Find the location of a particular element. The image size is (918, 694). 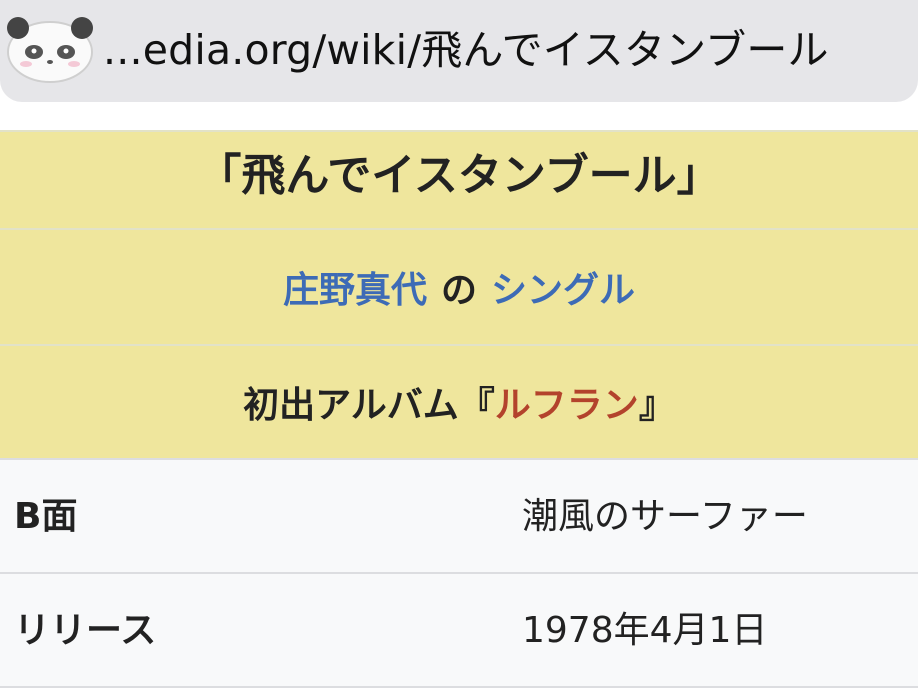

single-link: シングル is located at coordinates (563, 287).